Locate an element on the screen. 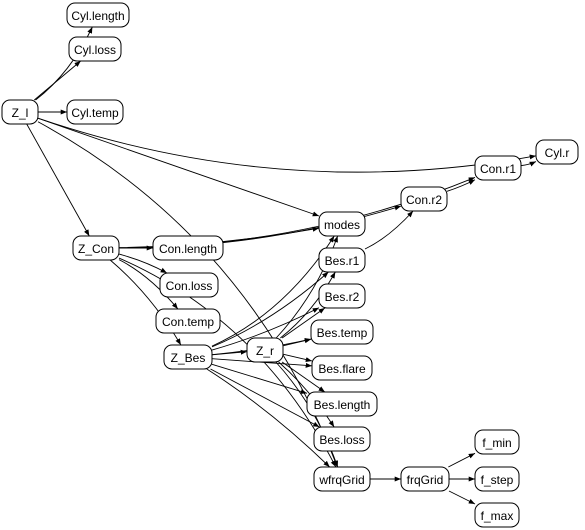  node-label: Con.r1 is located at coordinates (498, 169).